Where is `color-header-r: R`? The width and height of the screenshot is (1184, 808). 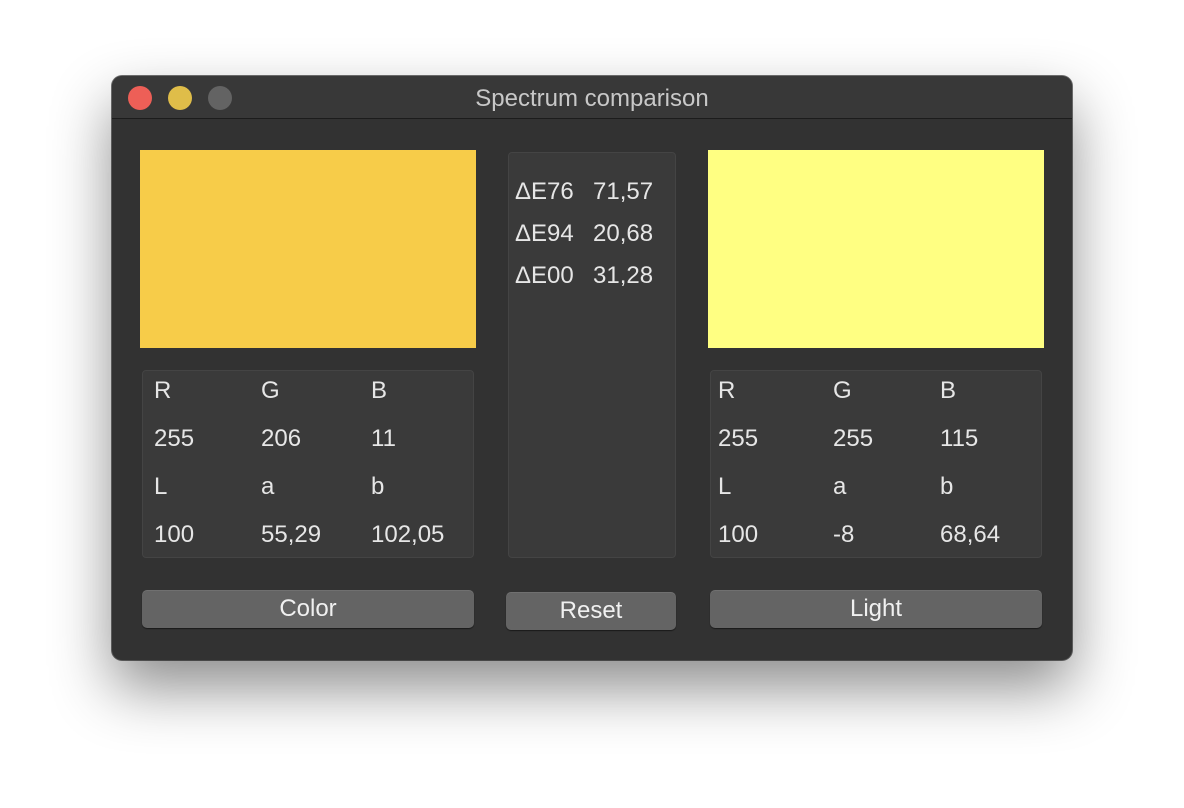
color-header-r: R is located at coordinates (163, 390).